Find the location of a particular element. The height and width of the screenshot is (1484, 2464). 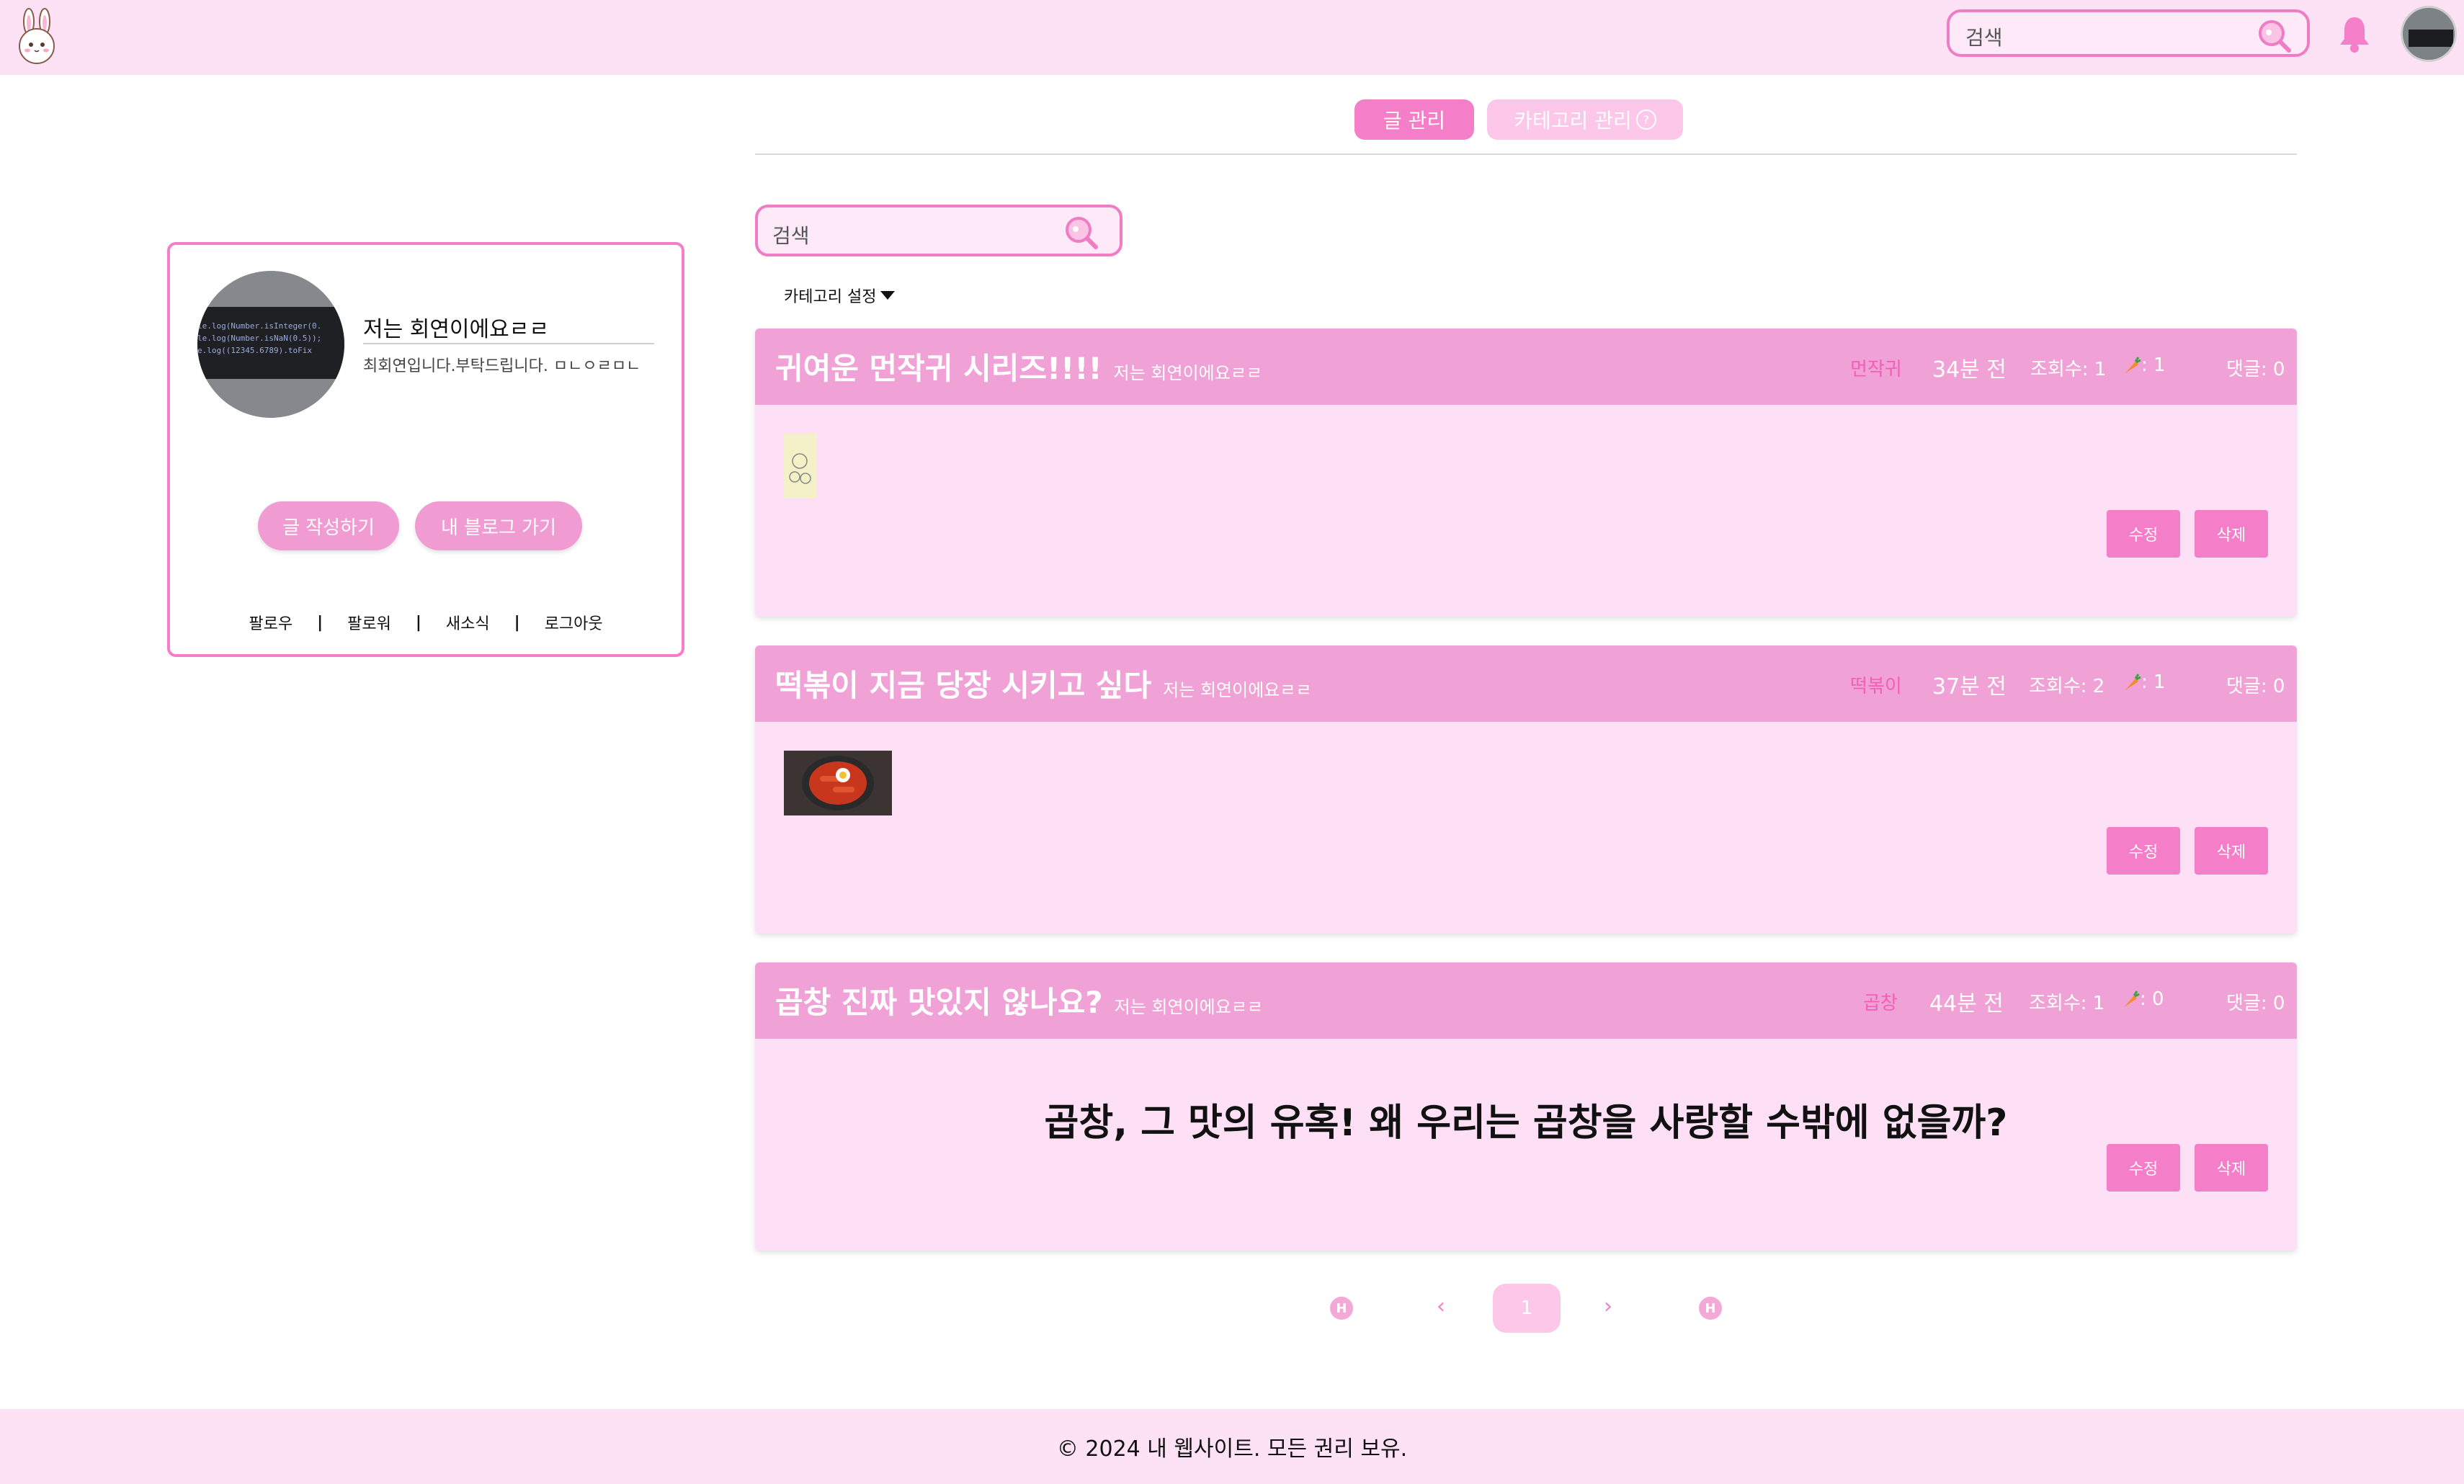

post-body-text: 곱창, 그 맛의 유혹! 왜 우리는 곱창을 사랑할 수밖에 없을까? is located at coordinates (1526, 1119).